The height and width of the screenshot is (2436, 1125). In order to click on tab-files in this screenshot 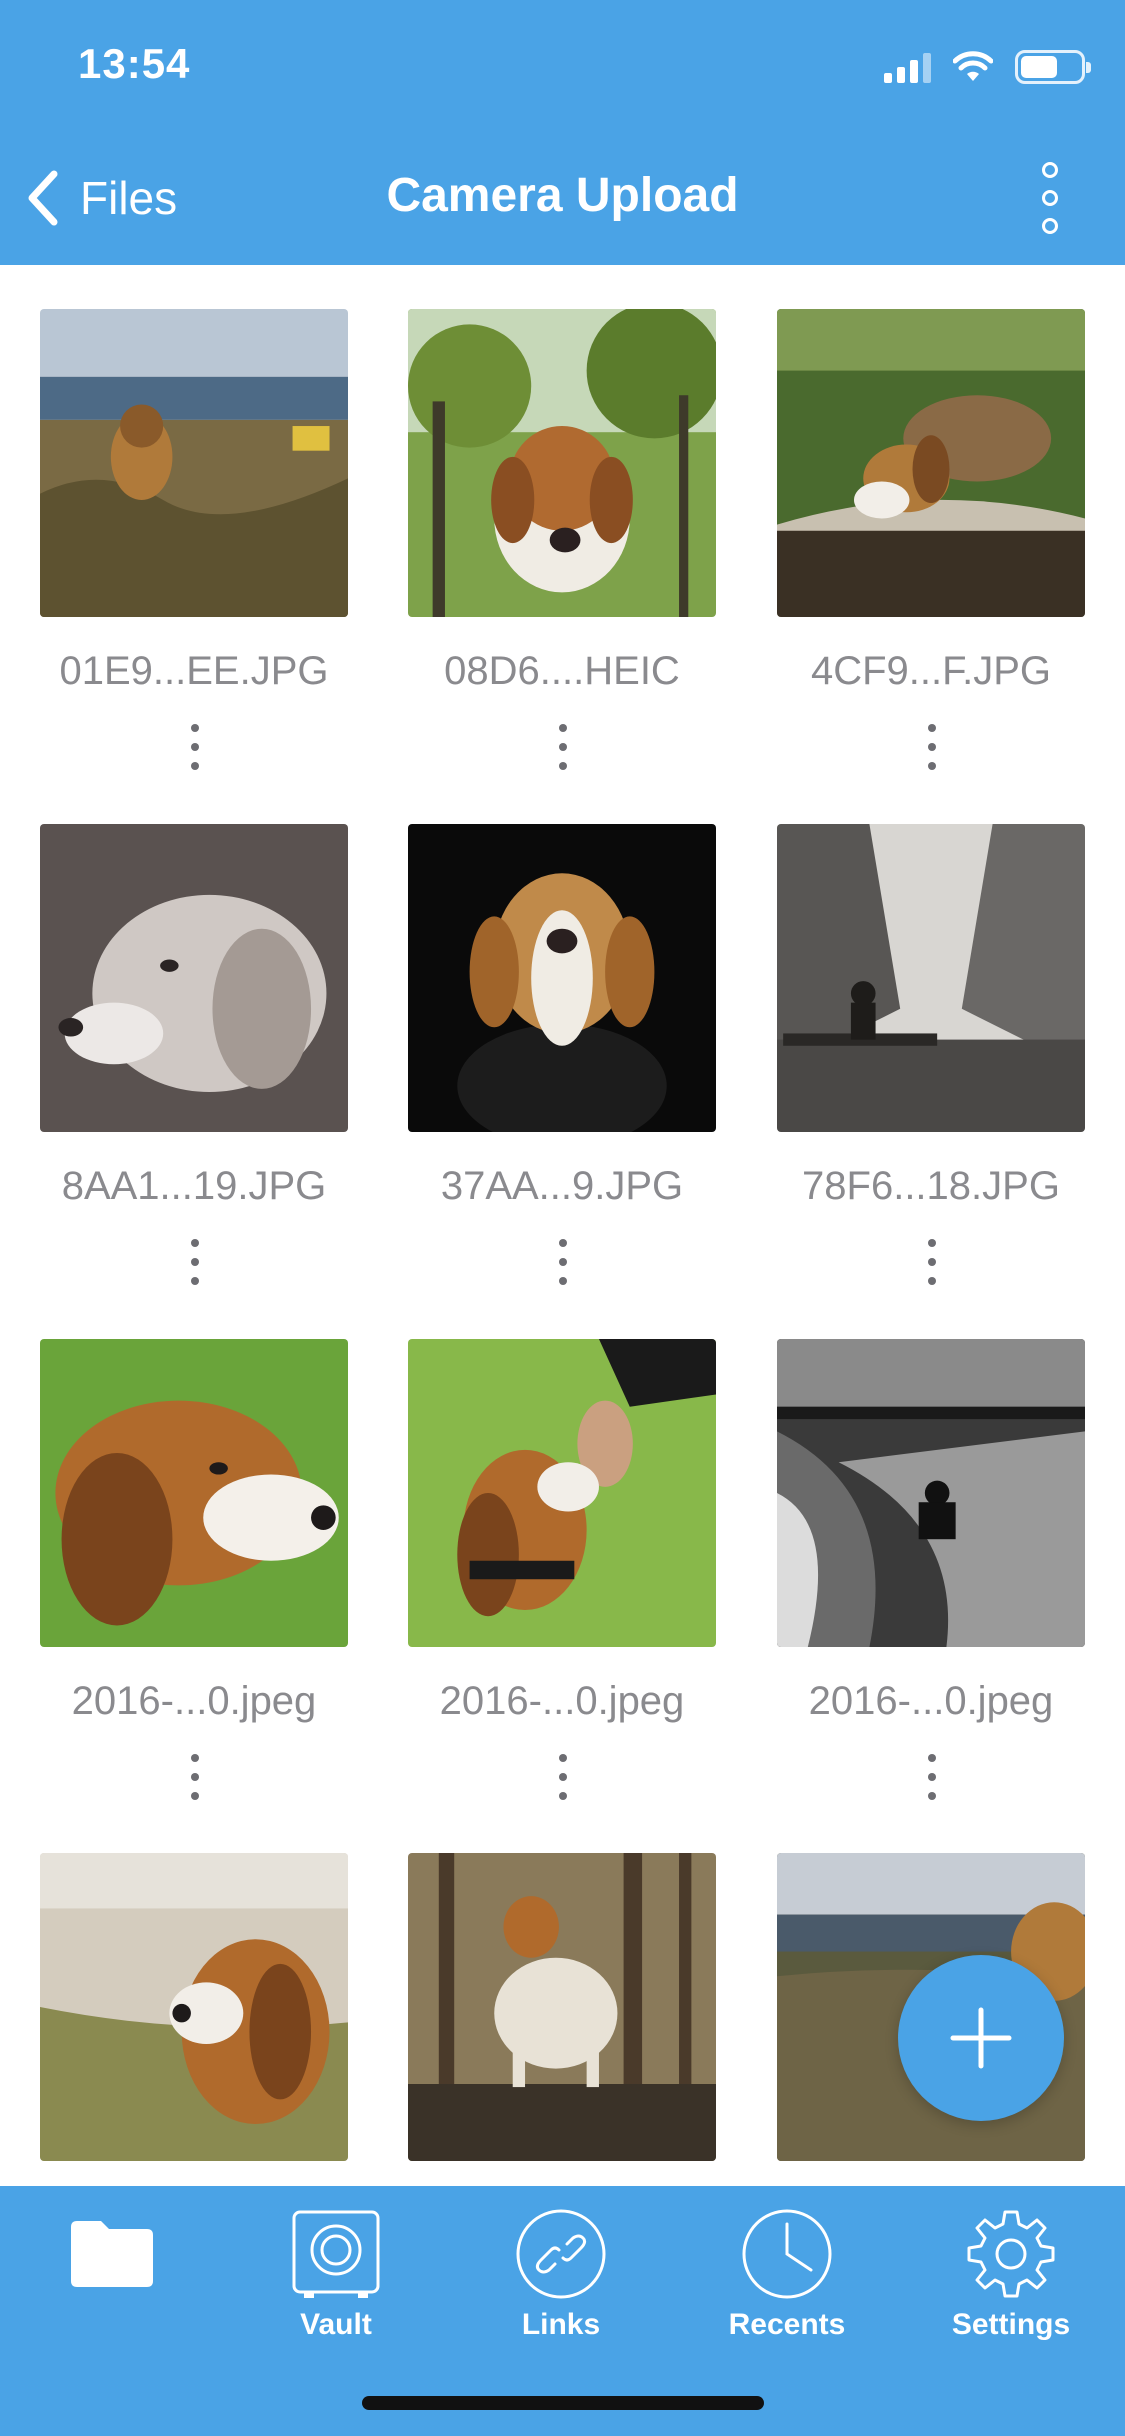, I will do `click(112, 2274)`.